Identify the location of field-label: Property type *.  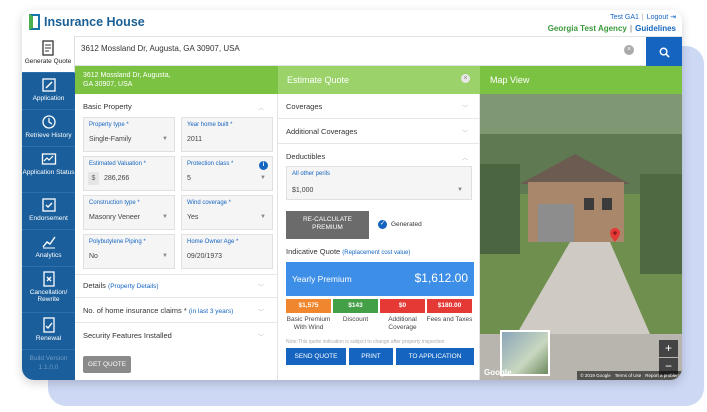
(109, 125).